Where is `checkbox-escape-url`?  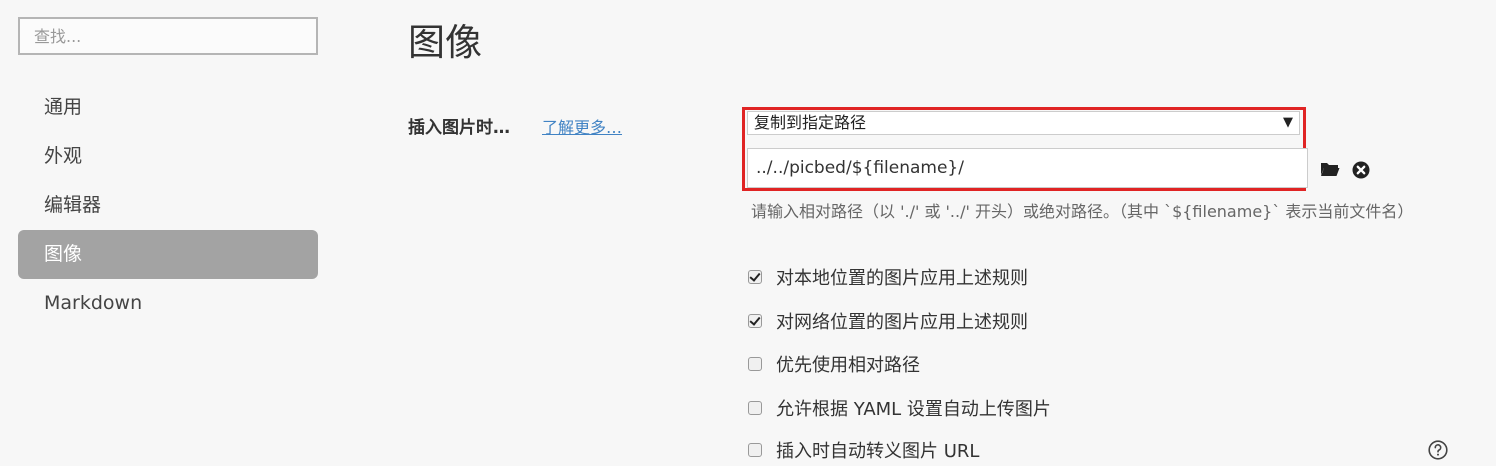 checkbox-escape-url is located at coordinates (755, 450).